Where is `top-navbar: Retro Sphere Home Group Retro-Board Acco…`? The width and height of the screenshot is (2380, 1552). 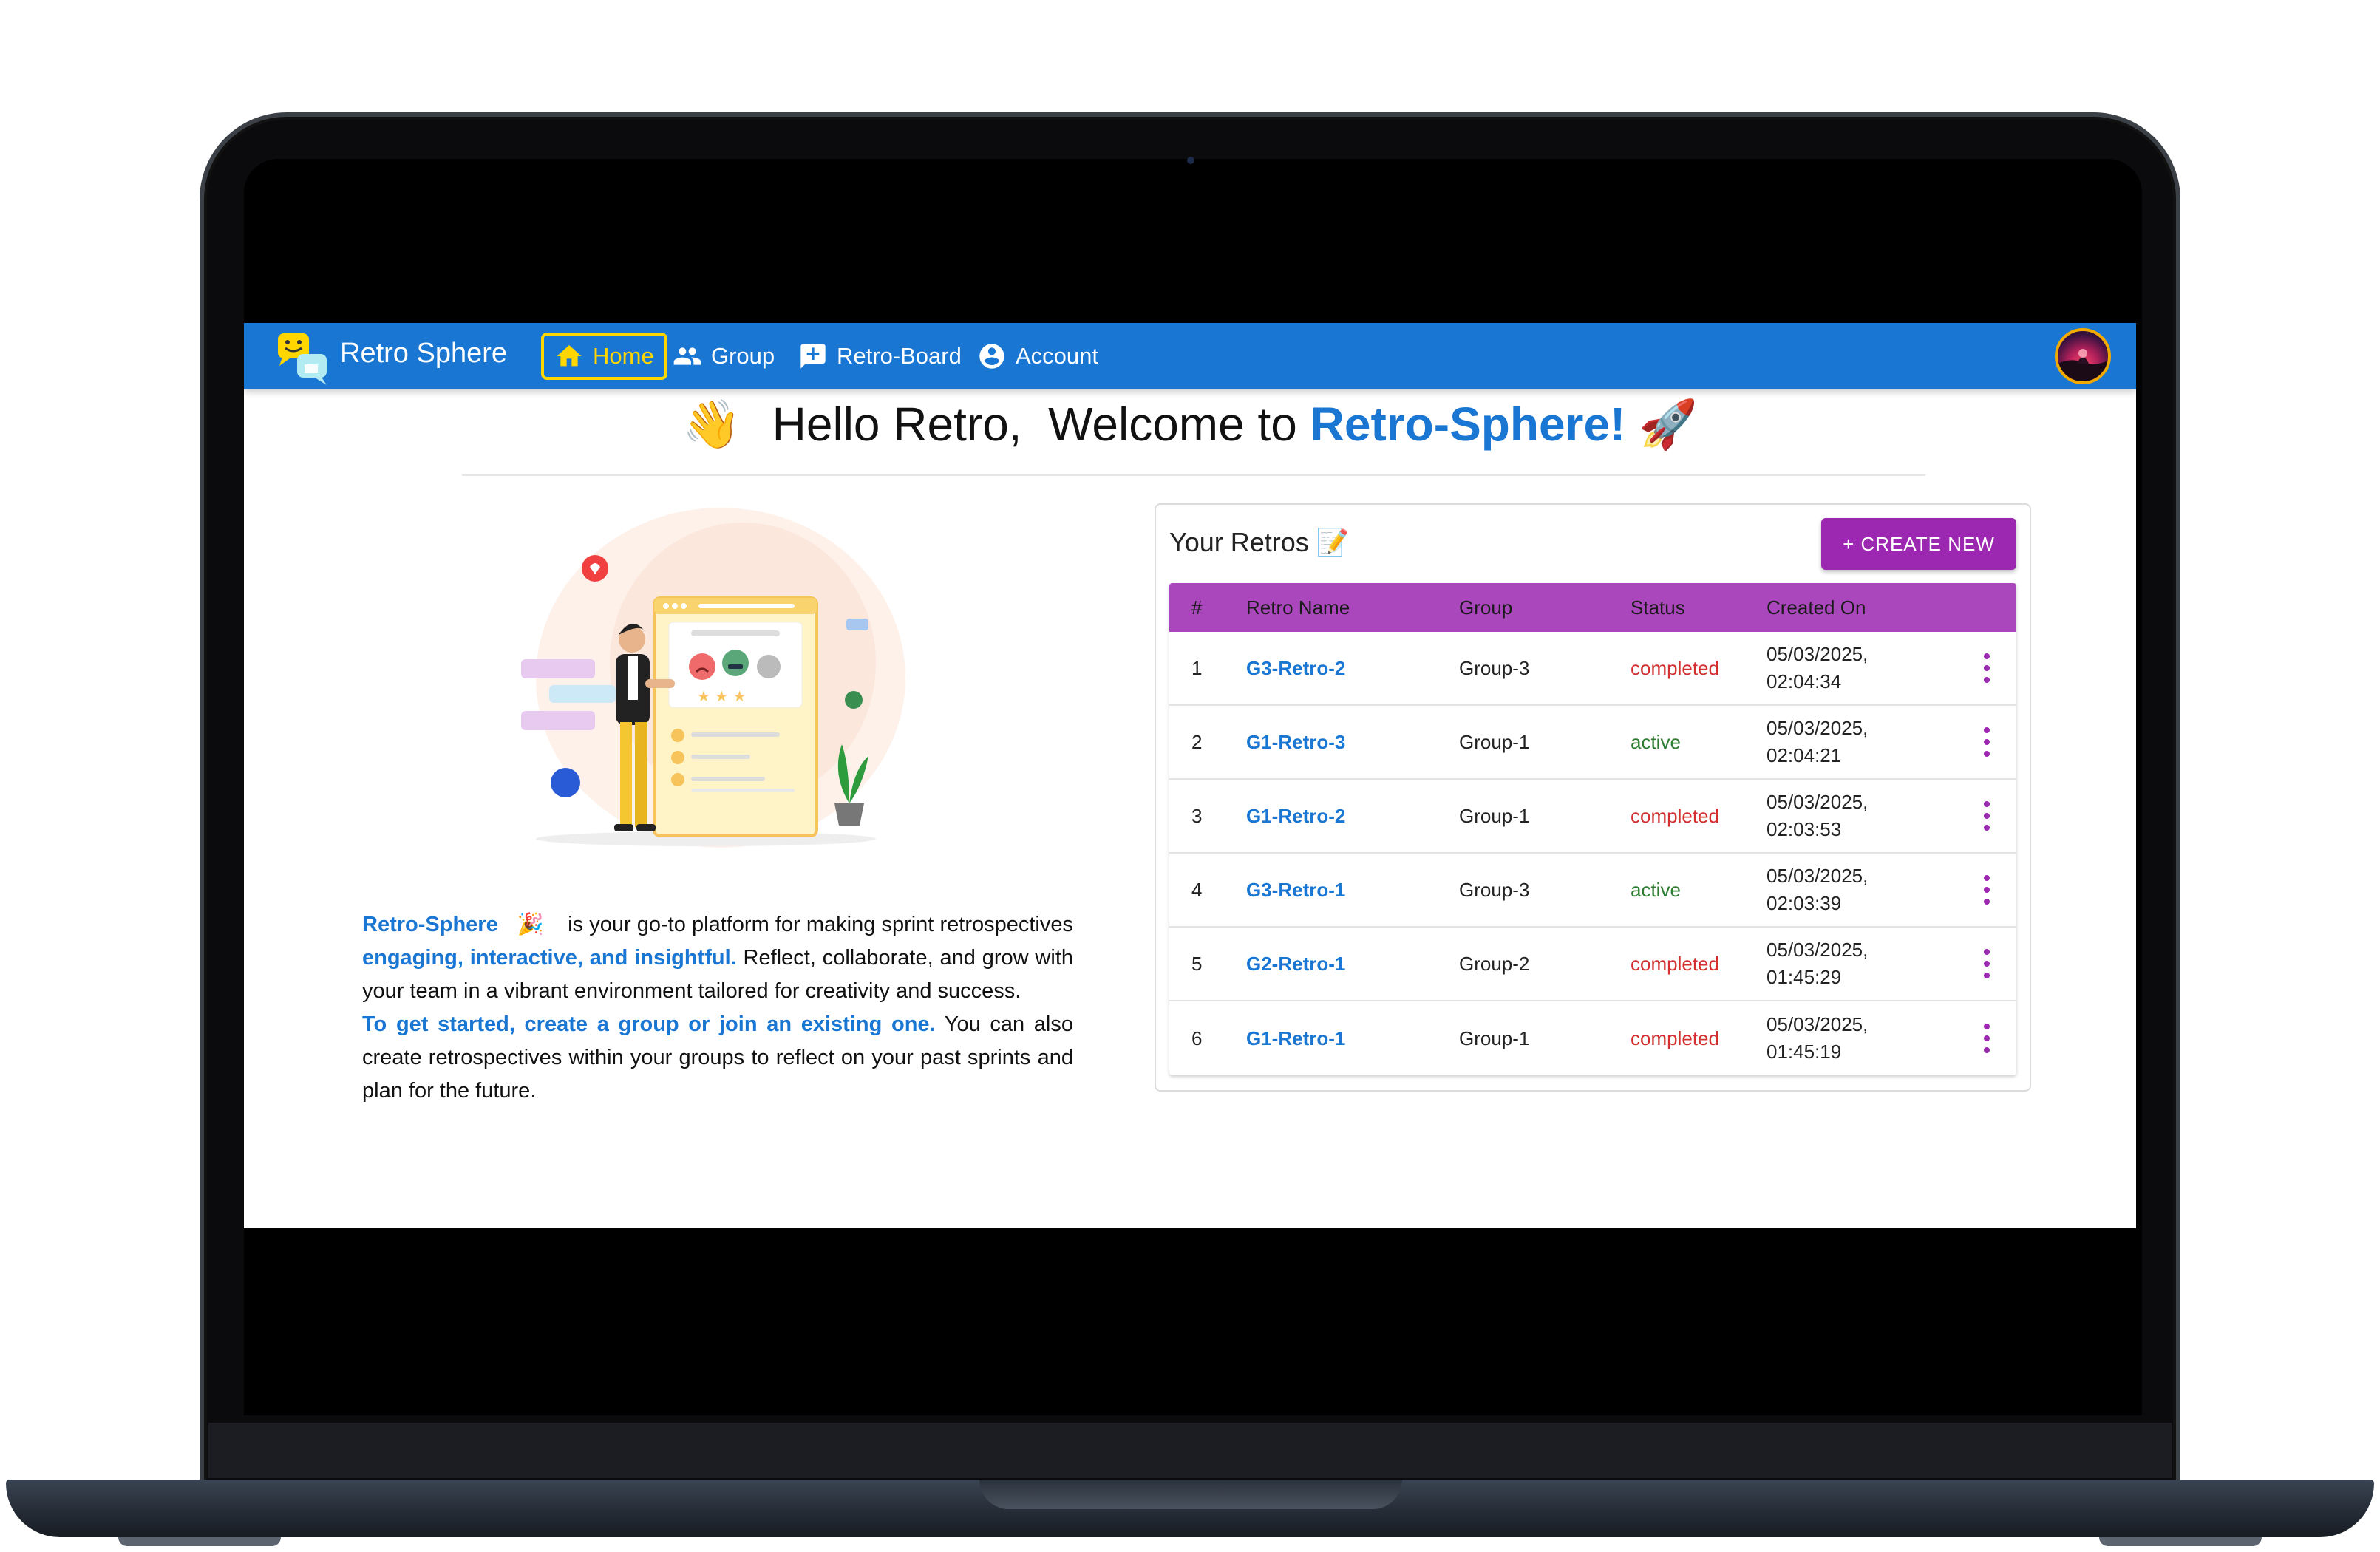
top-navbar: Retro Sphere Home Group Retro-Board Acco… is located at coordinates (1190, 356).